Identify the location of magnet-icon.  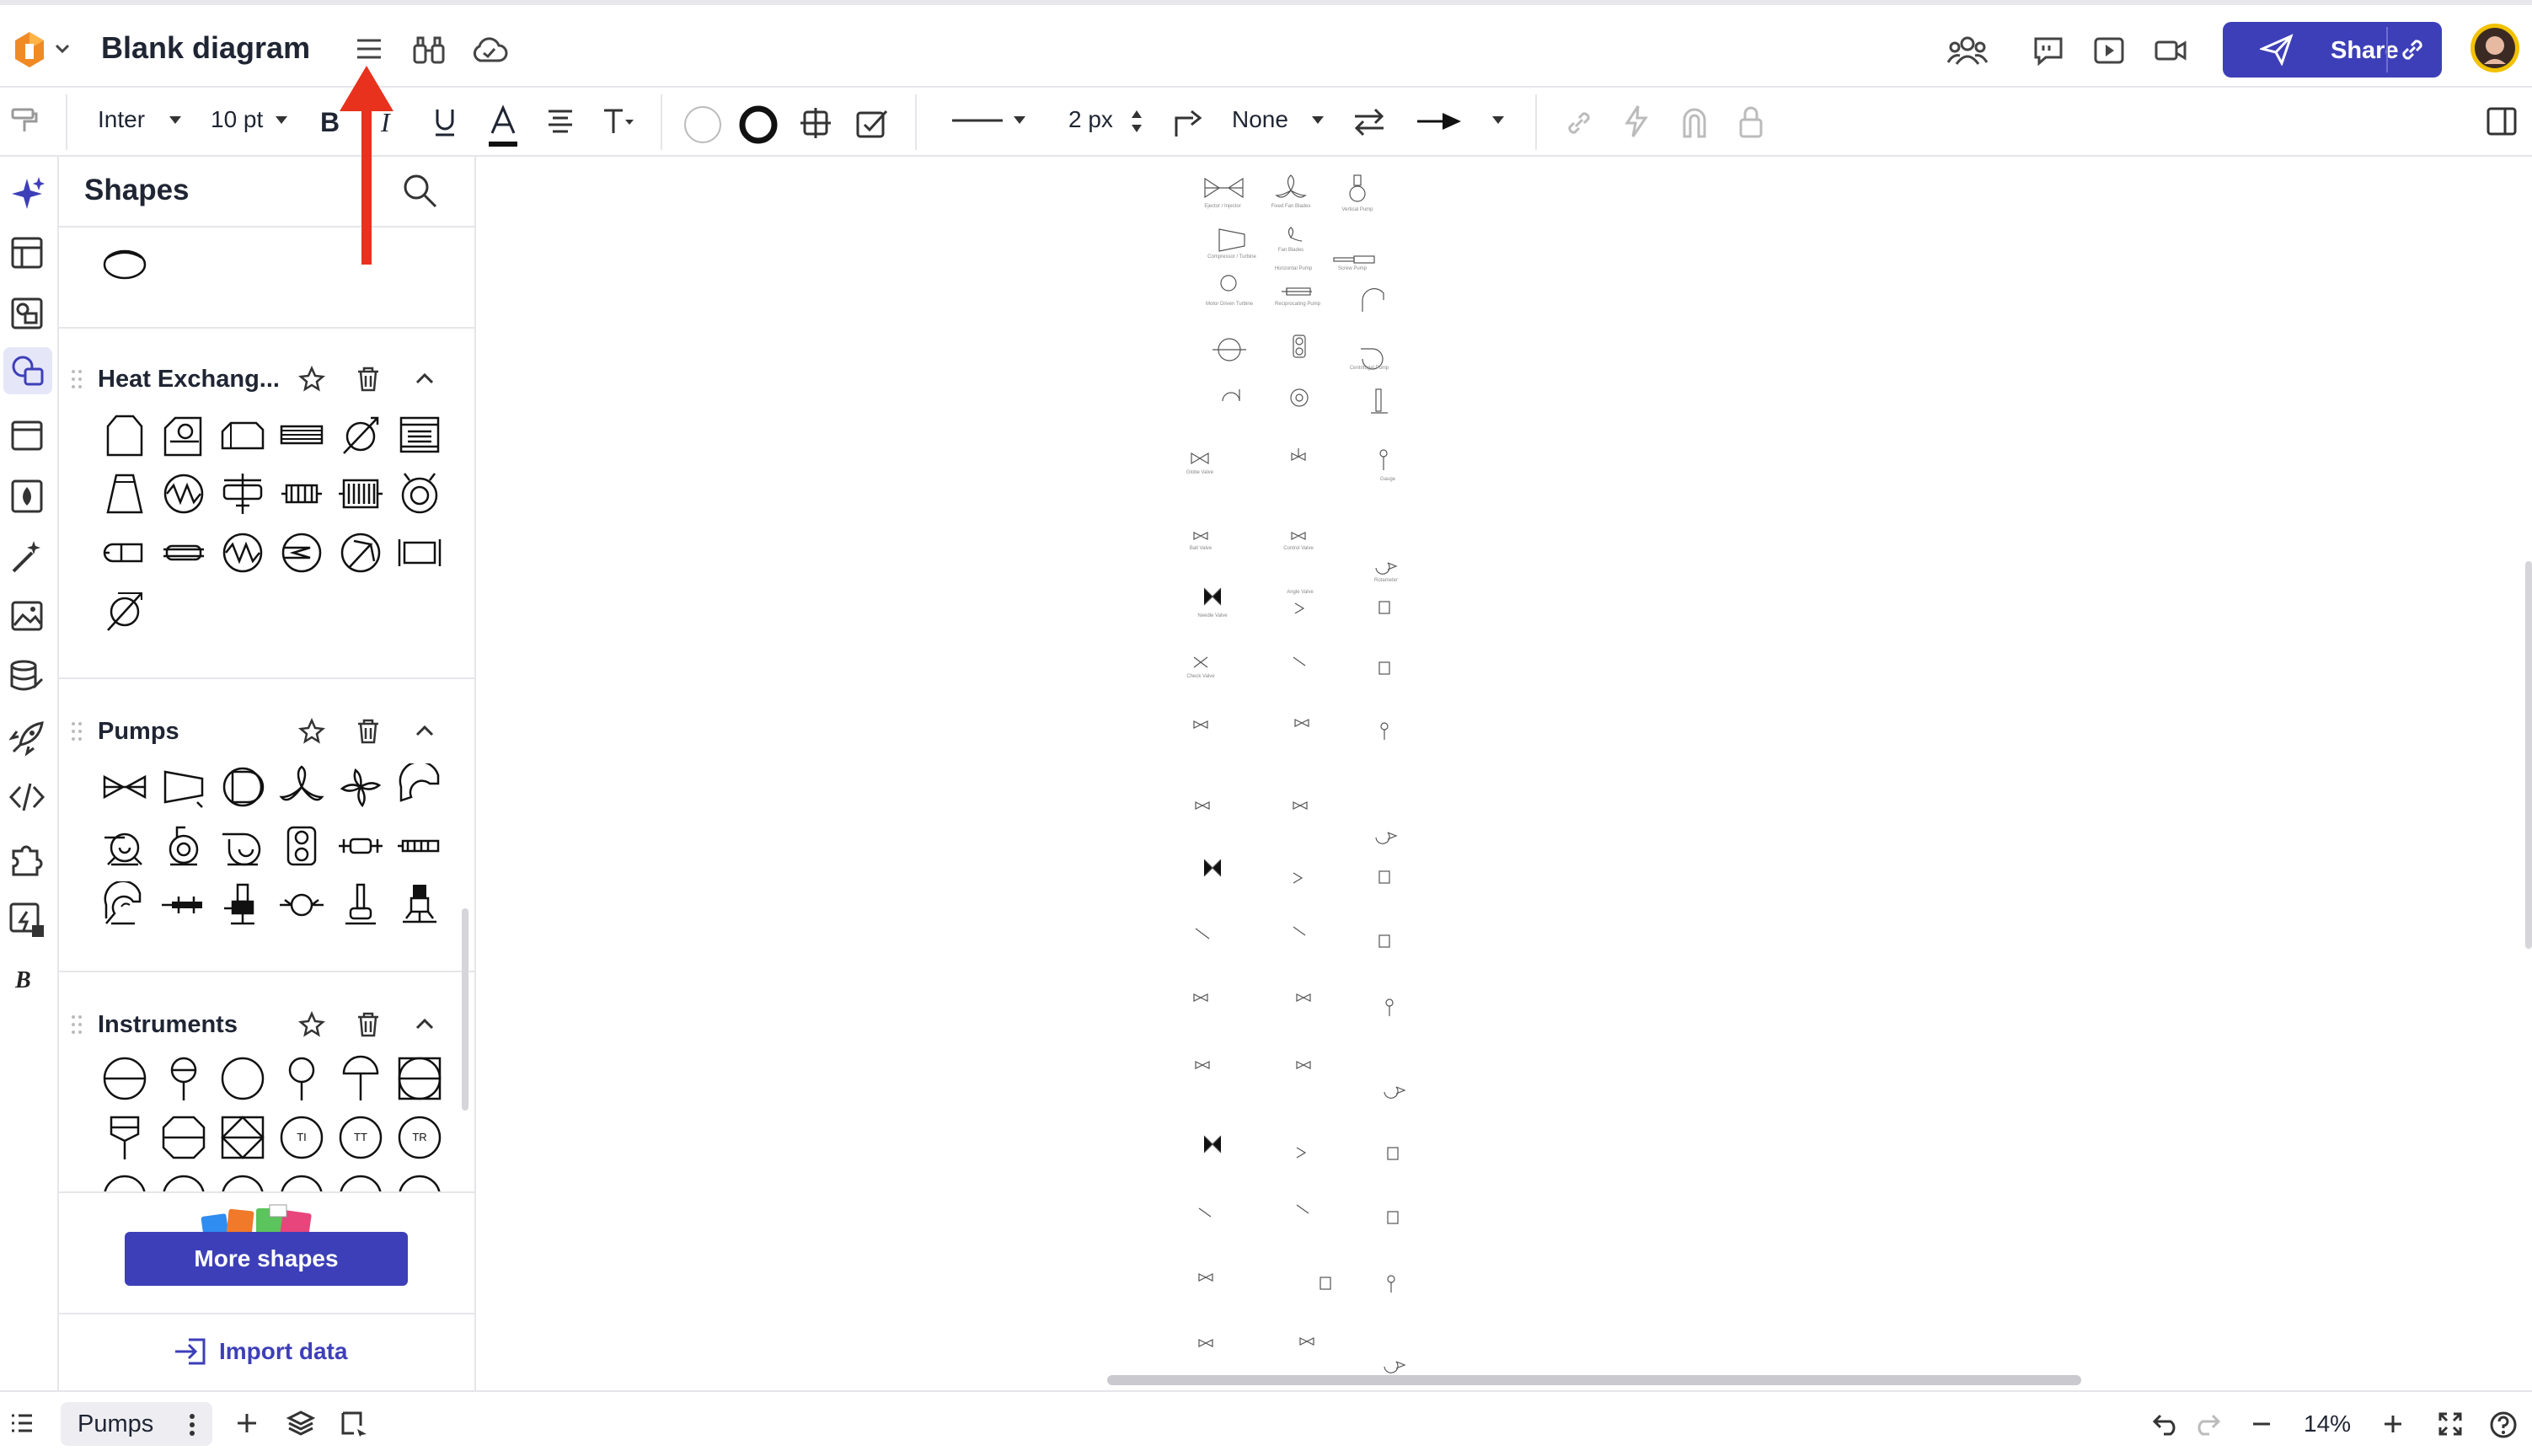
(1694, 122).